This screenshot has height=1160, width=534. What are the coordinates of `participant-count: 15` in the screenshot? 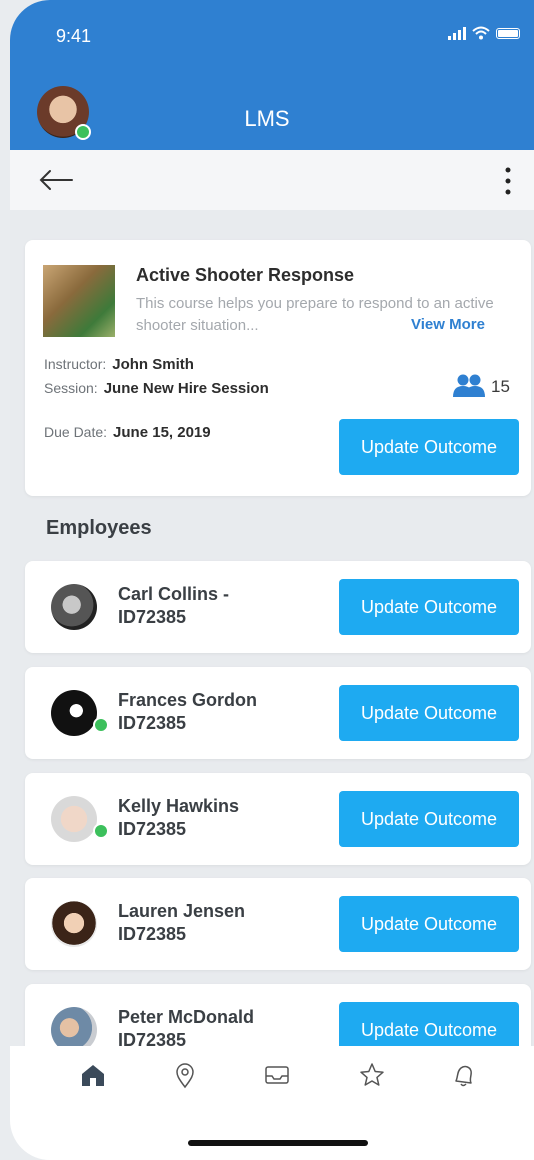 It's located at (500, 386).